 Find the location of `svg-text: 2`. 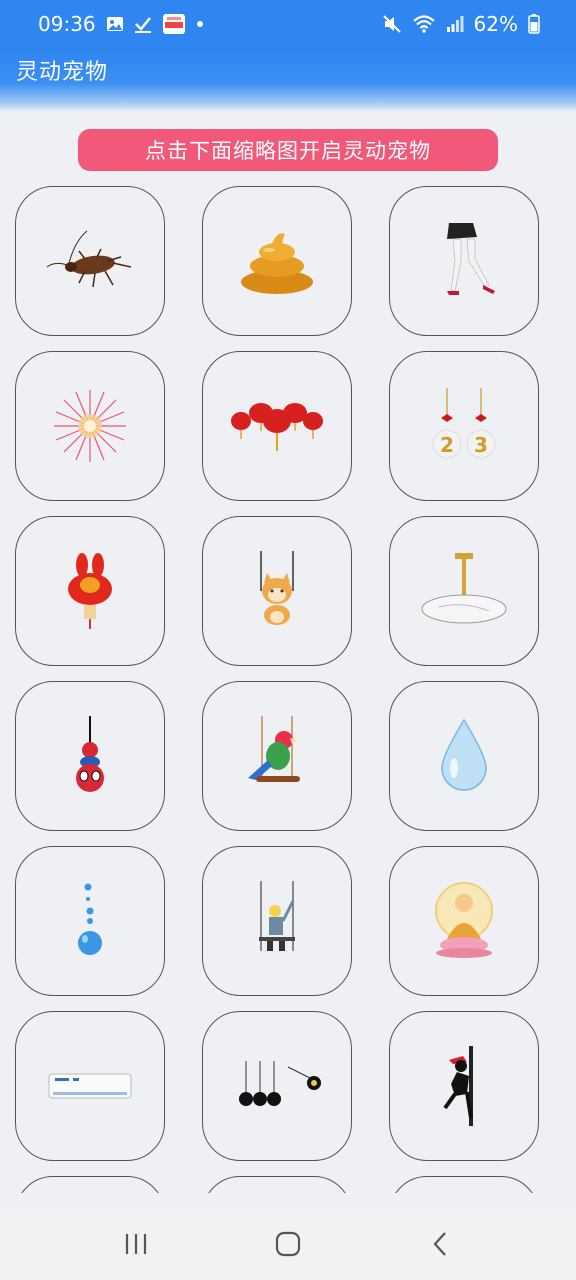

svg-text: 2 is located at coordinates (447, 445).